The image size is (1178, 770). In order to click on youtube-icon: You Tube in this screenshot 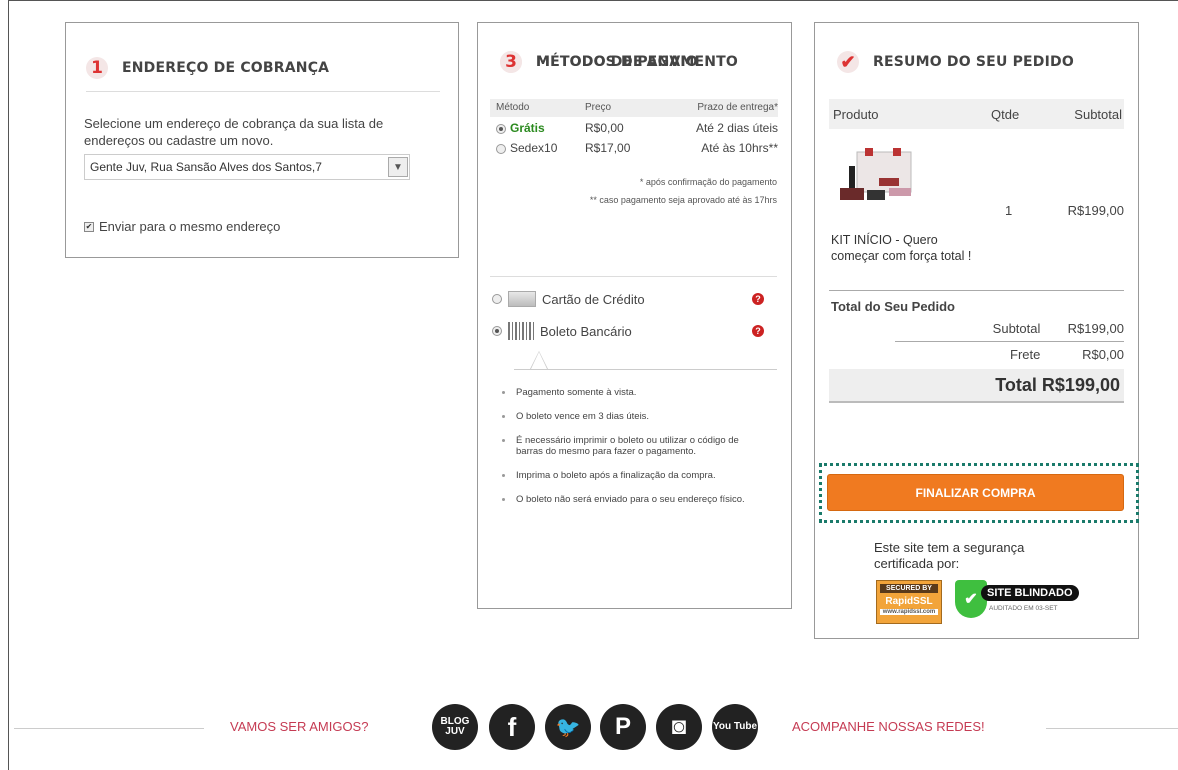, I will do `click(735, 727)`.